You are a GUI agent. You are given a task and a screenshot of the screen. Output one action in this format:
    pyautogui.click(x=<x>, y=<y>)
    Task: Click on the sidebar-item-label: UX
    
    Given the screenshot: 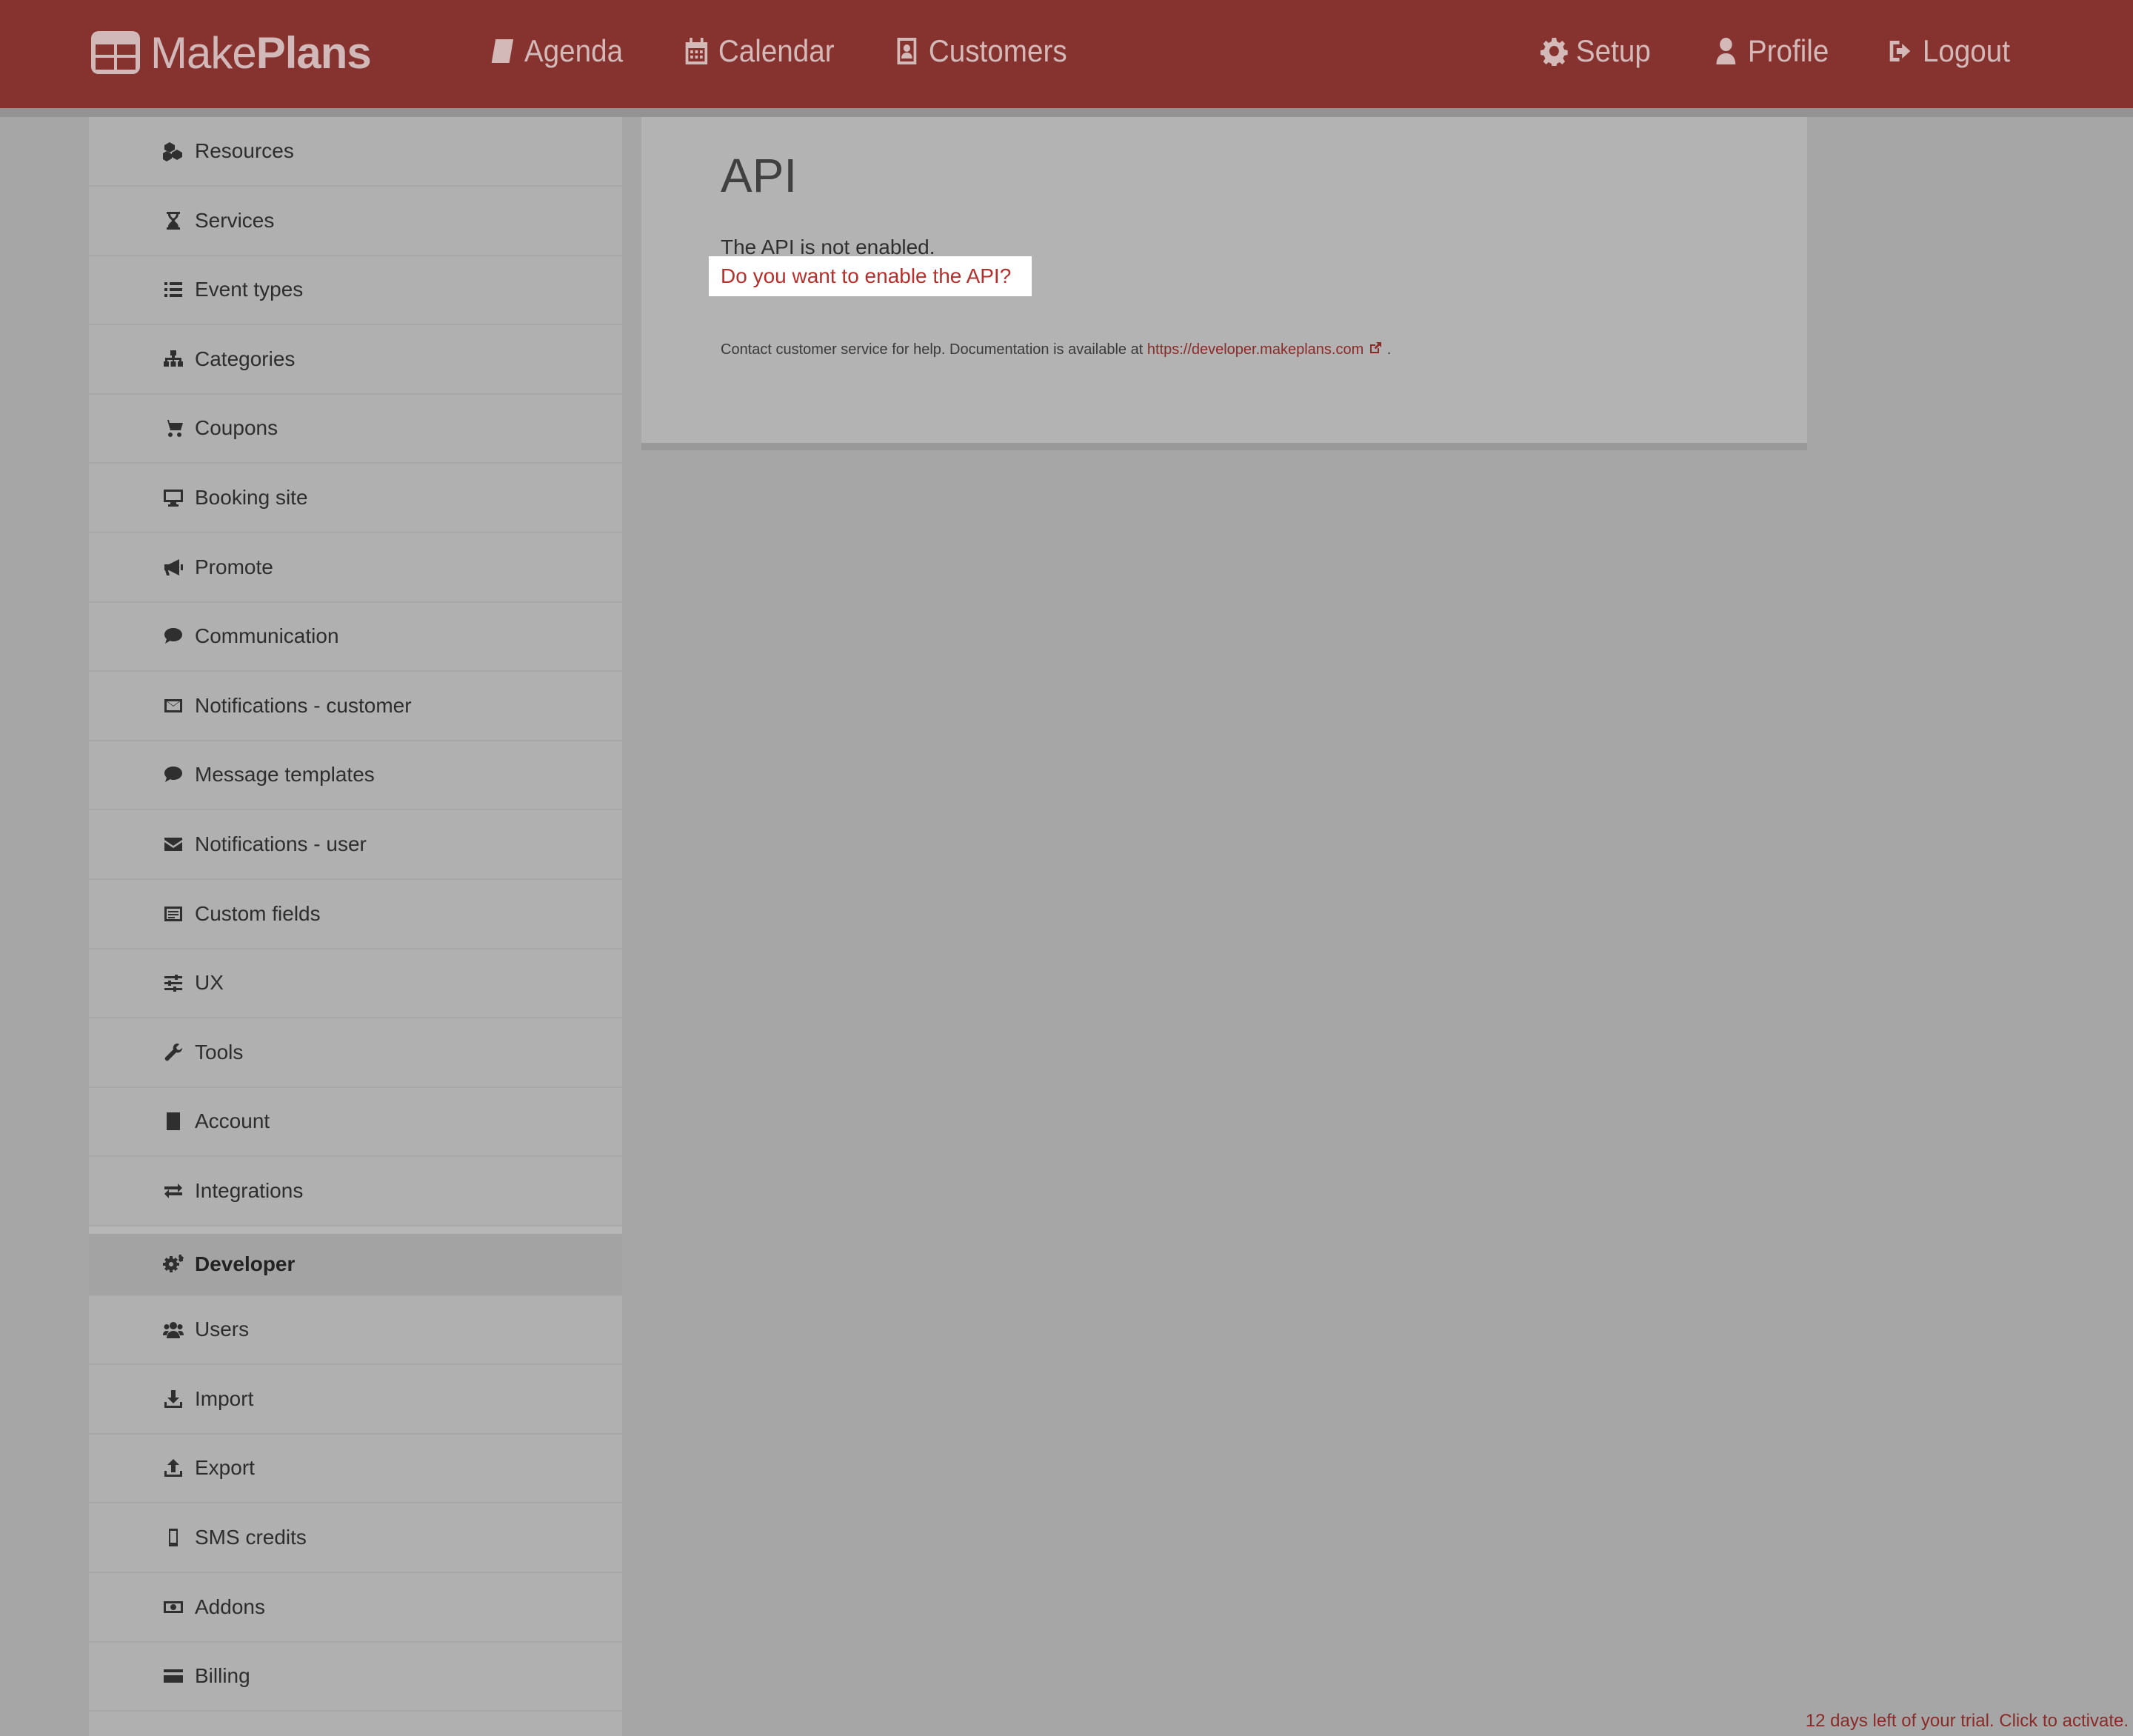 What is the action you would take?
    pyautogui.click(x=209, y=982)
    